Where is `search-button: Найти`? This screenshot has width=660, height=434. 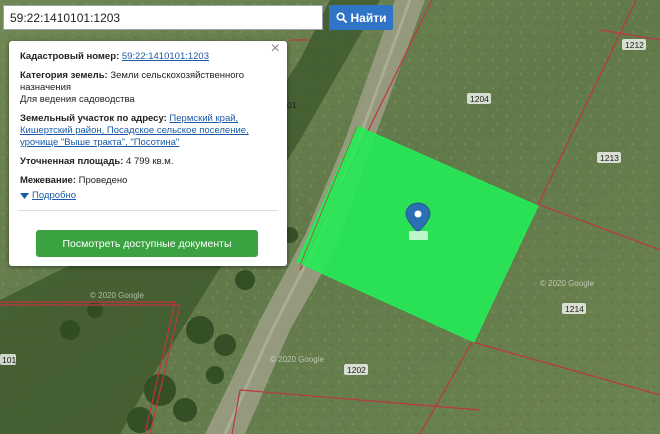
search-button: Найти is located at coordinates (361, 17).